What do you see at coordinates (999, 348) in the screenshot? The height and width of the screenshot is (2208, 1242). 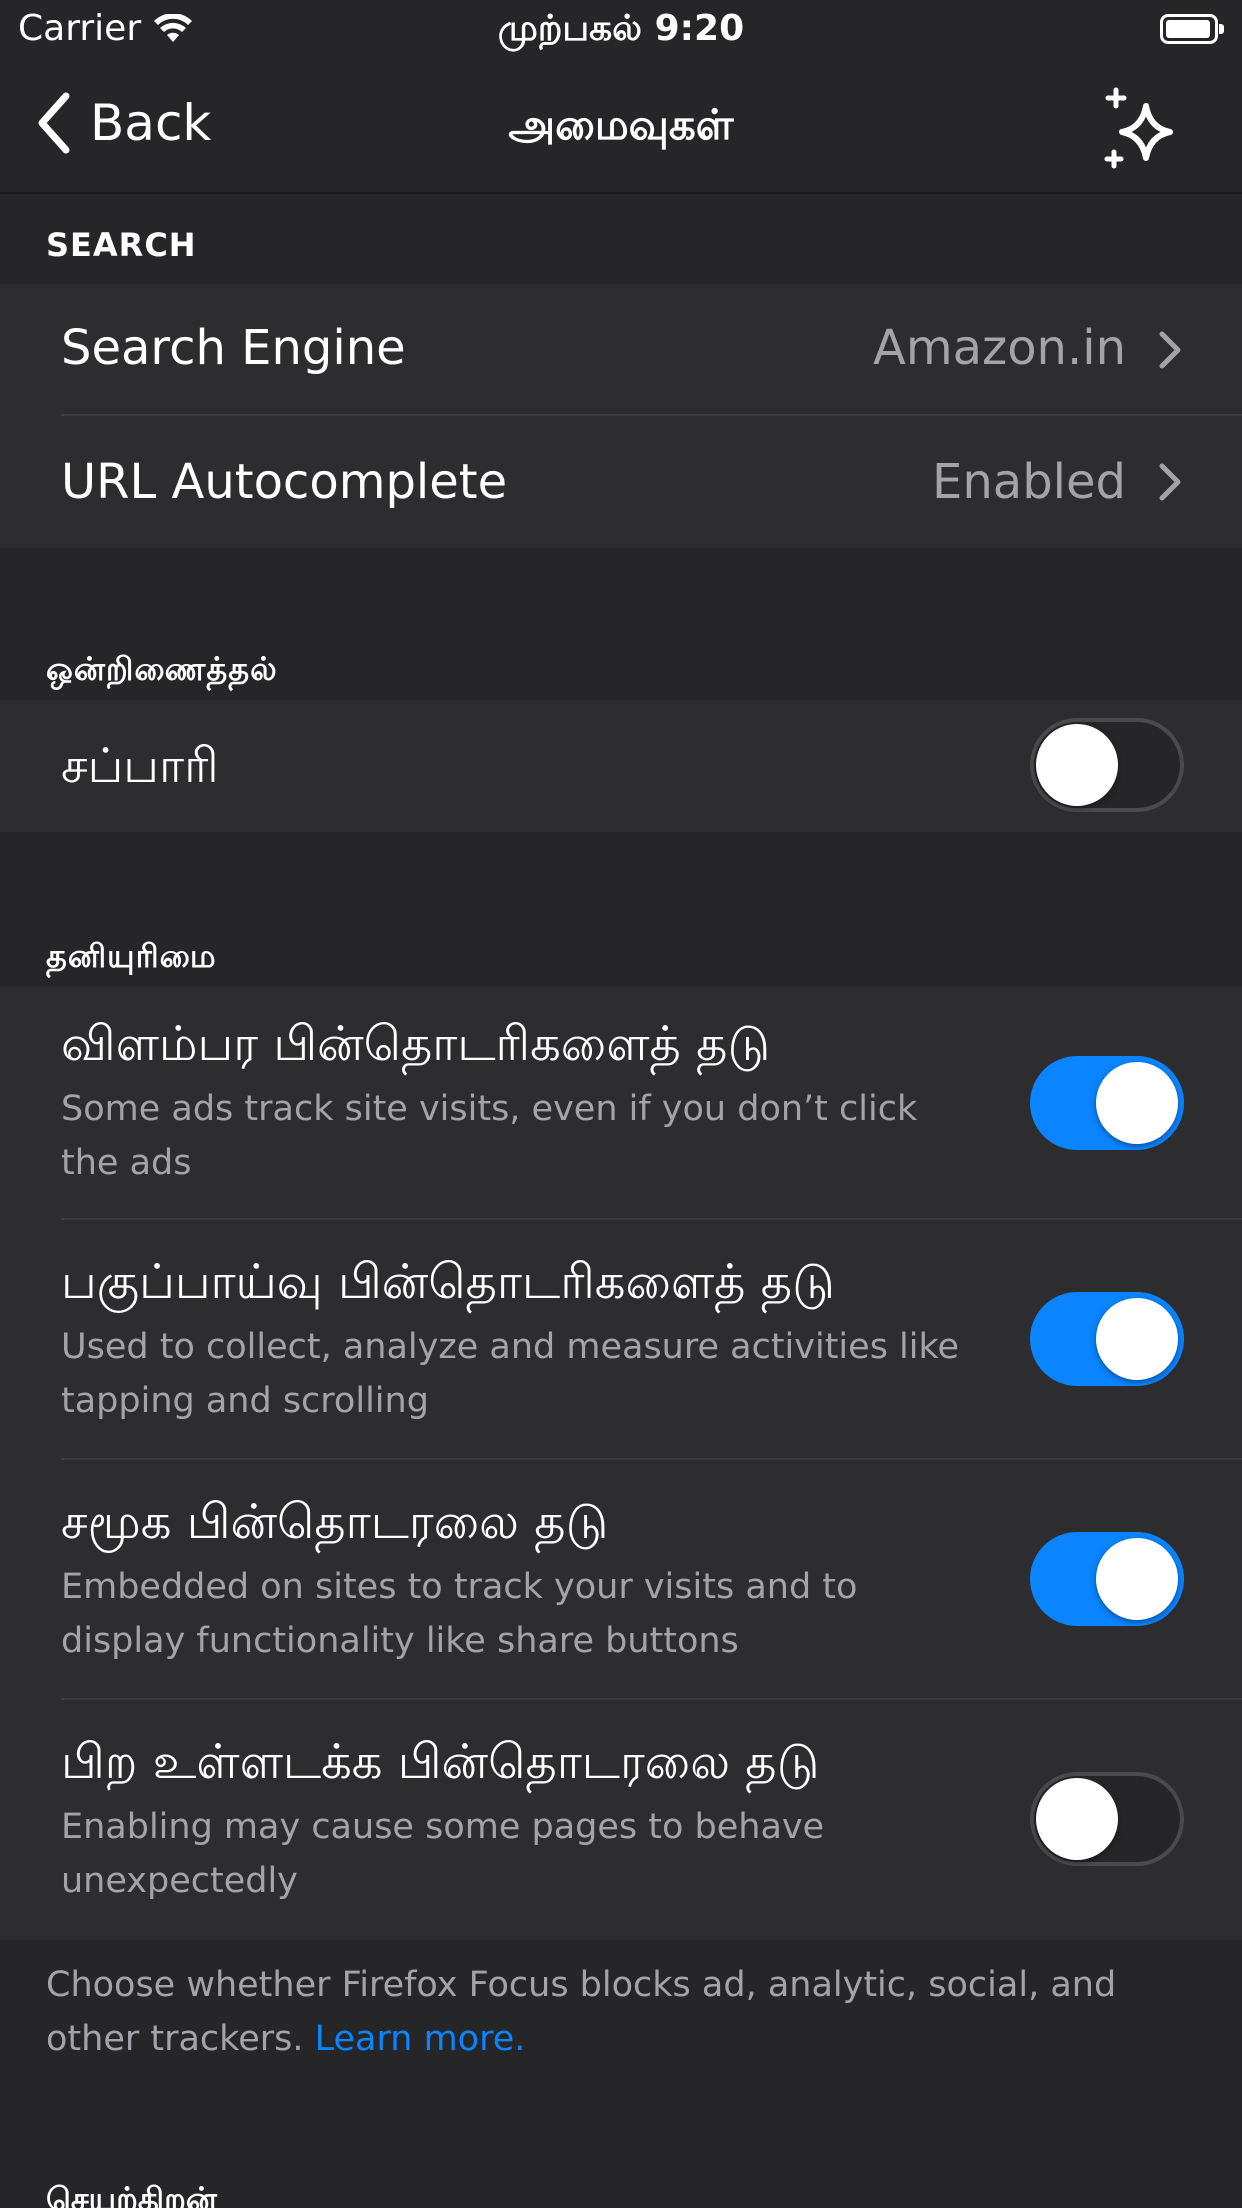 I see `search-engine-value: Amazon.in` at bounding box center [999, 348].